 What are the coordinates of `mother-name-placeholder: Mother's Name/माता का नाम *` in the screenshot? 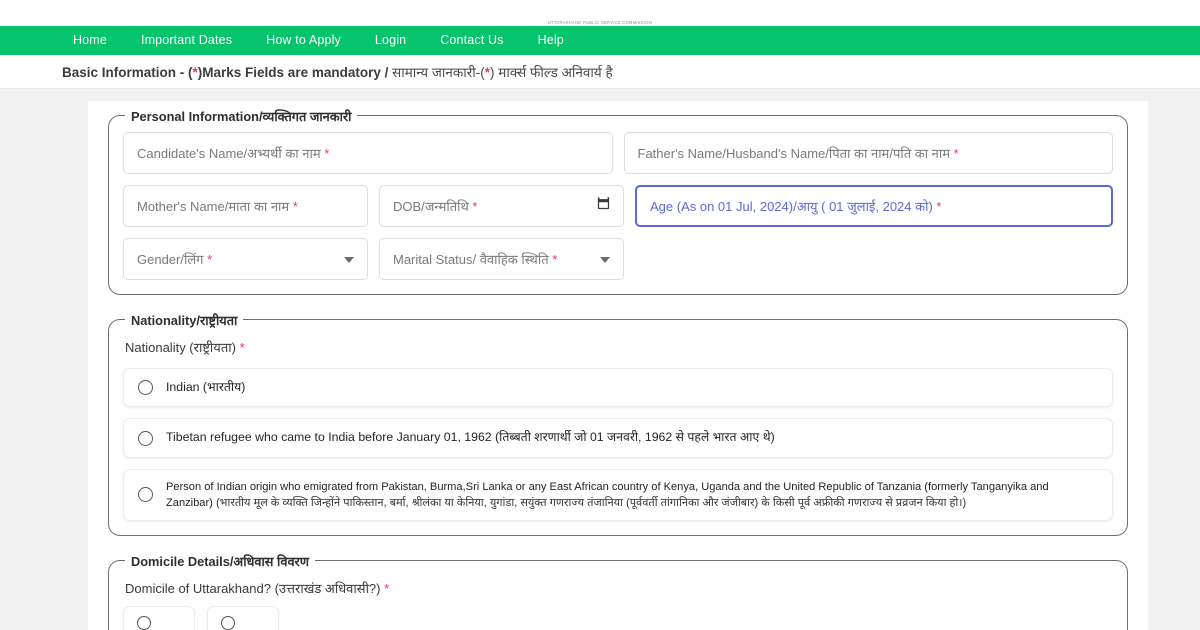 It's located at (217, 206).